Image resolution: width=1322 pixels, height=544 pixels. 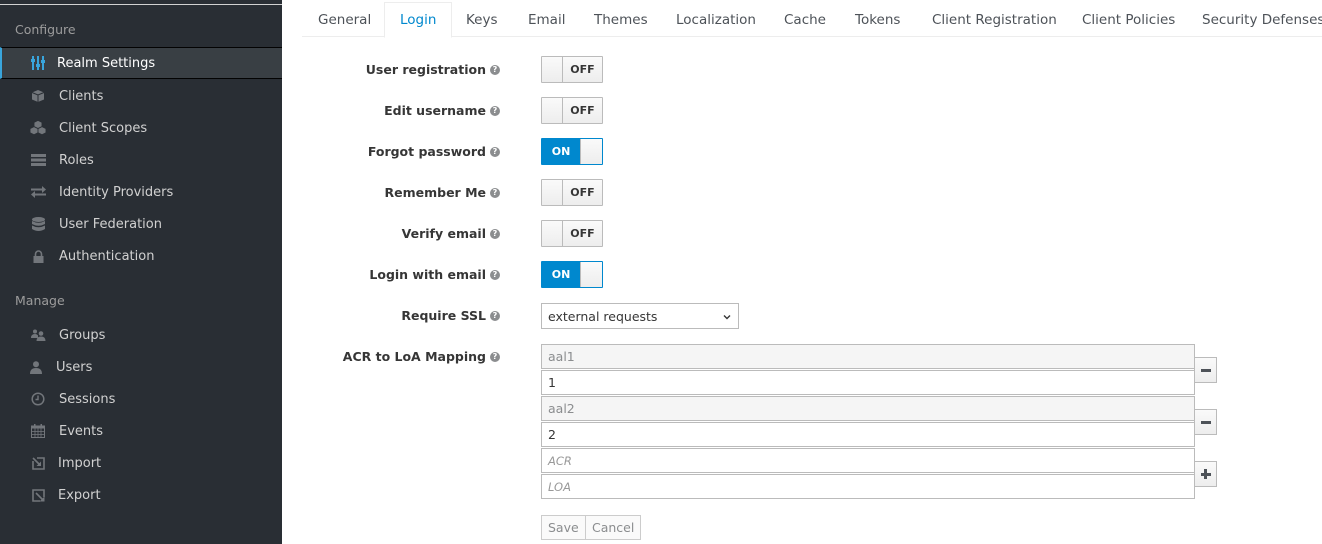 I want to click on import-icon, so click(x=38, y=463).